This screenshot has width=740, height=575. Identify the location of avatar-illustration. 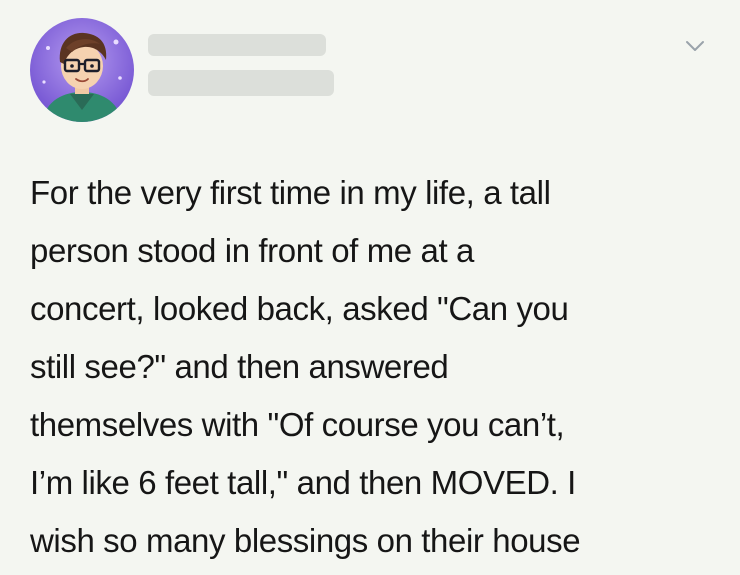
(82, 70).